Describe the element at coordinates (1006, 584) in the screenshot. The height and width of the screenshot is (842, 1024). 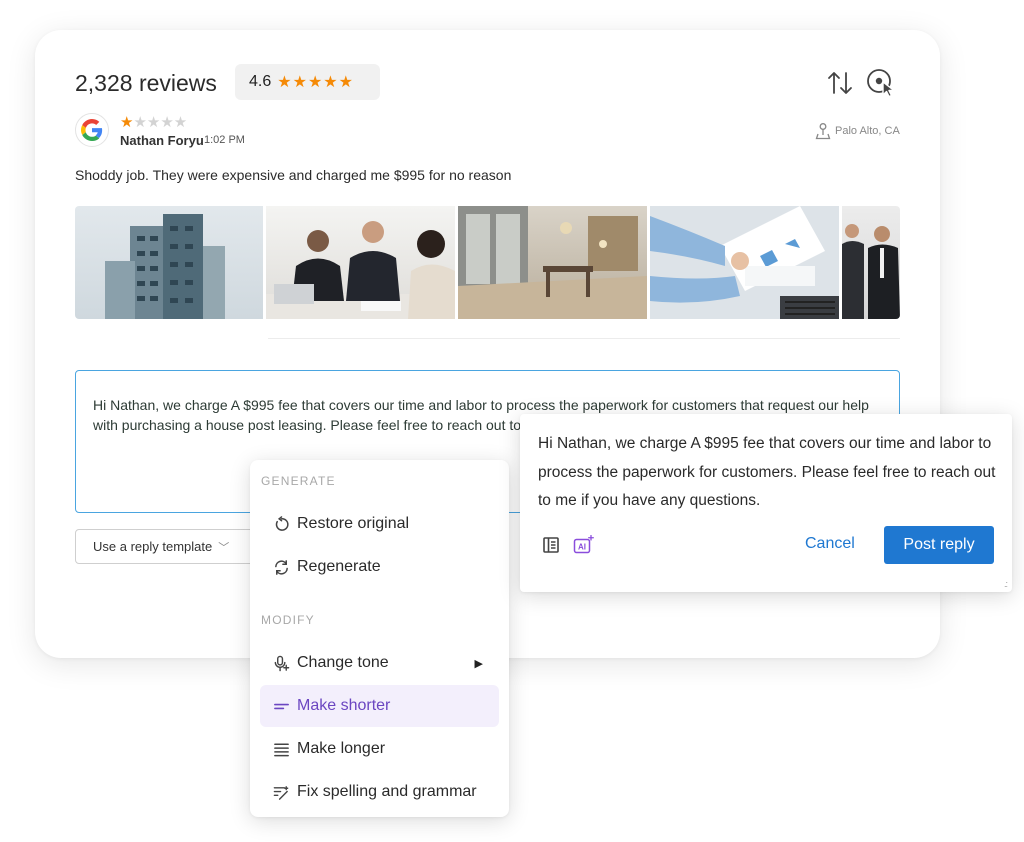
I see `resize-handle-icon: .:` at that location.